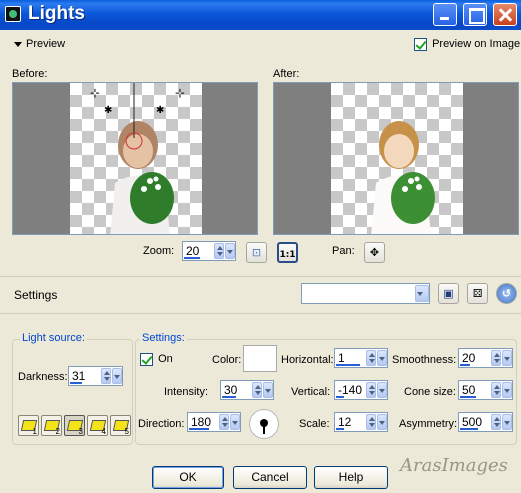  What do you see at coordinates (18, 44) in the screenshot?
I see `collapse-arrow-icon` at bounding box center [18, 44].